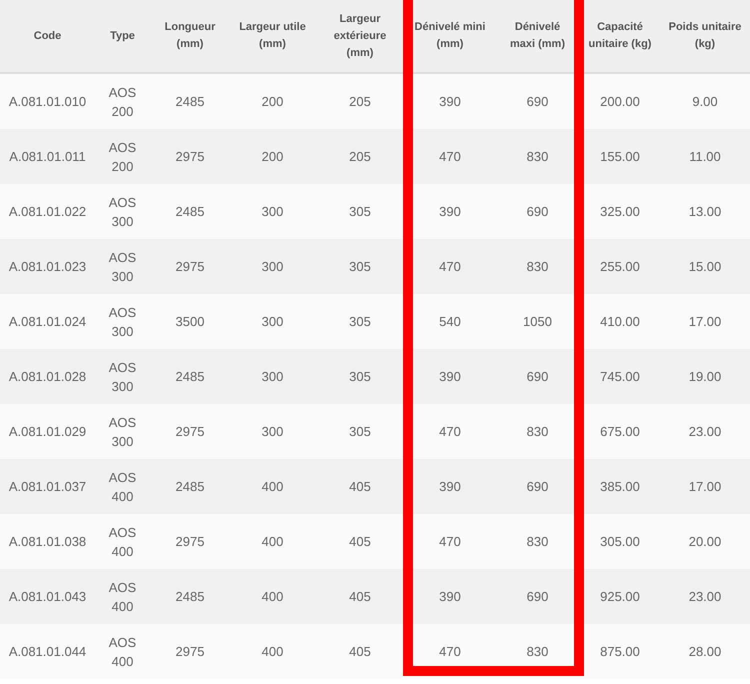  What do you see at coordinates (705, 101) in the screenshot?
I see `table-cell: 9.00` at bounding box center [705, 101].